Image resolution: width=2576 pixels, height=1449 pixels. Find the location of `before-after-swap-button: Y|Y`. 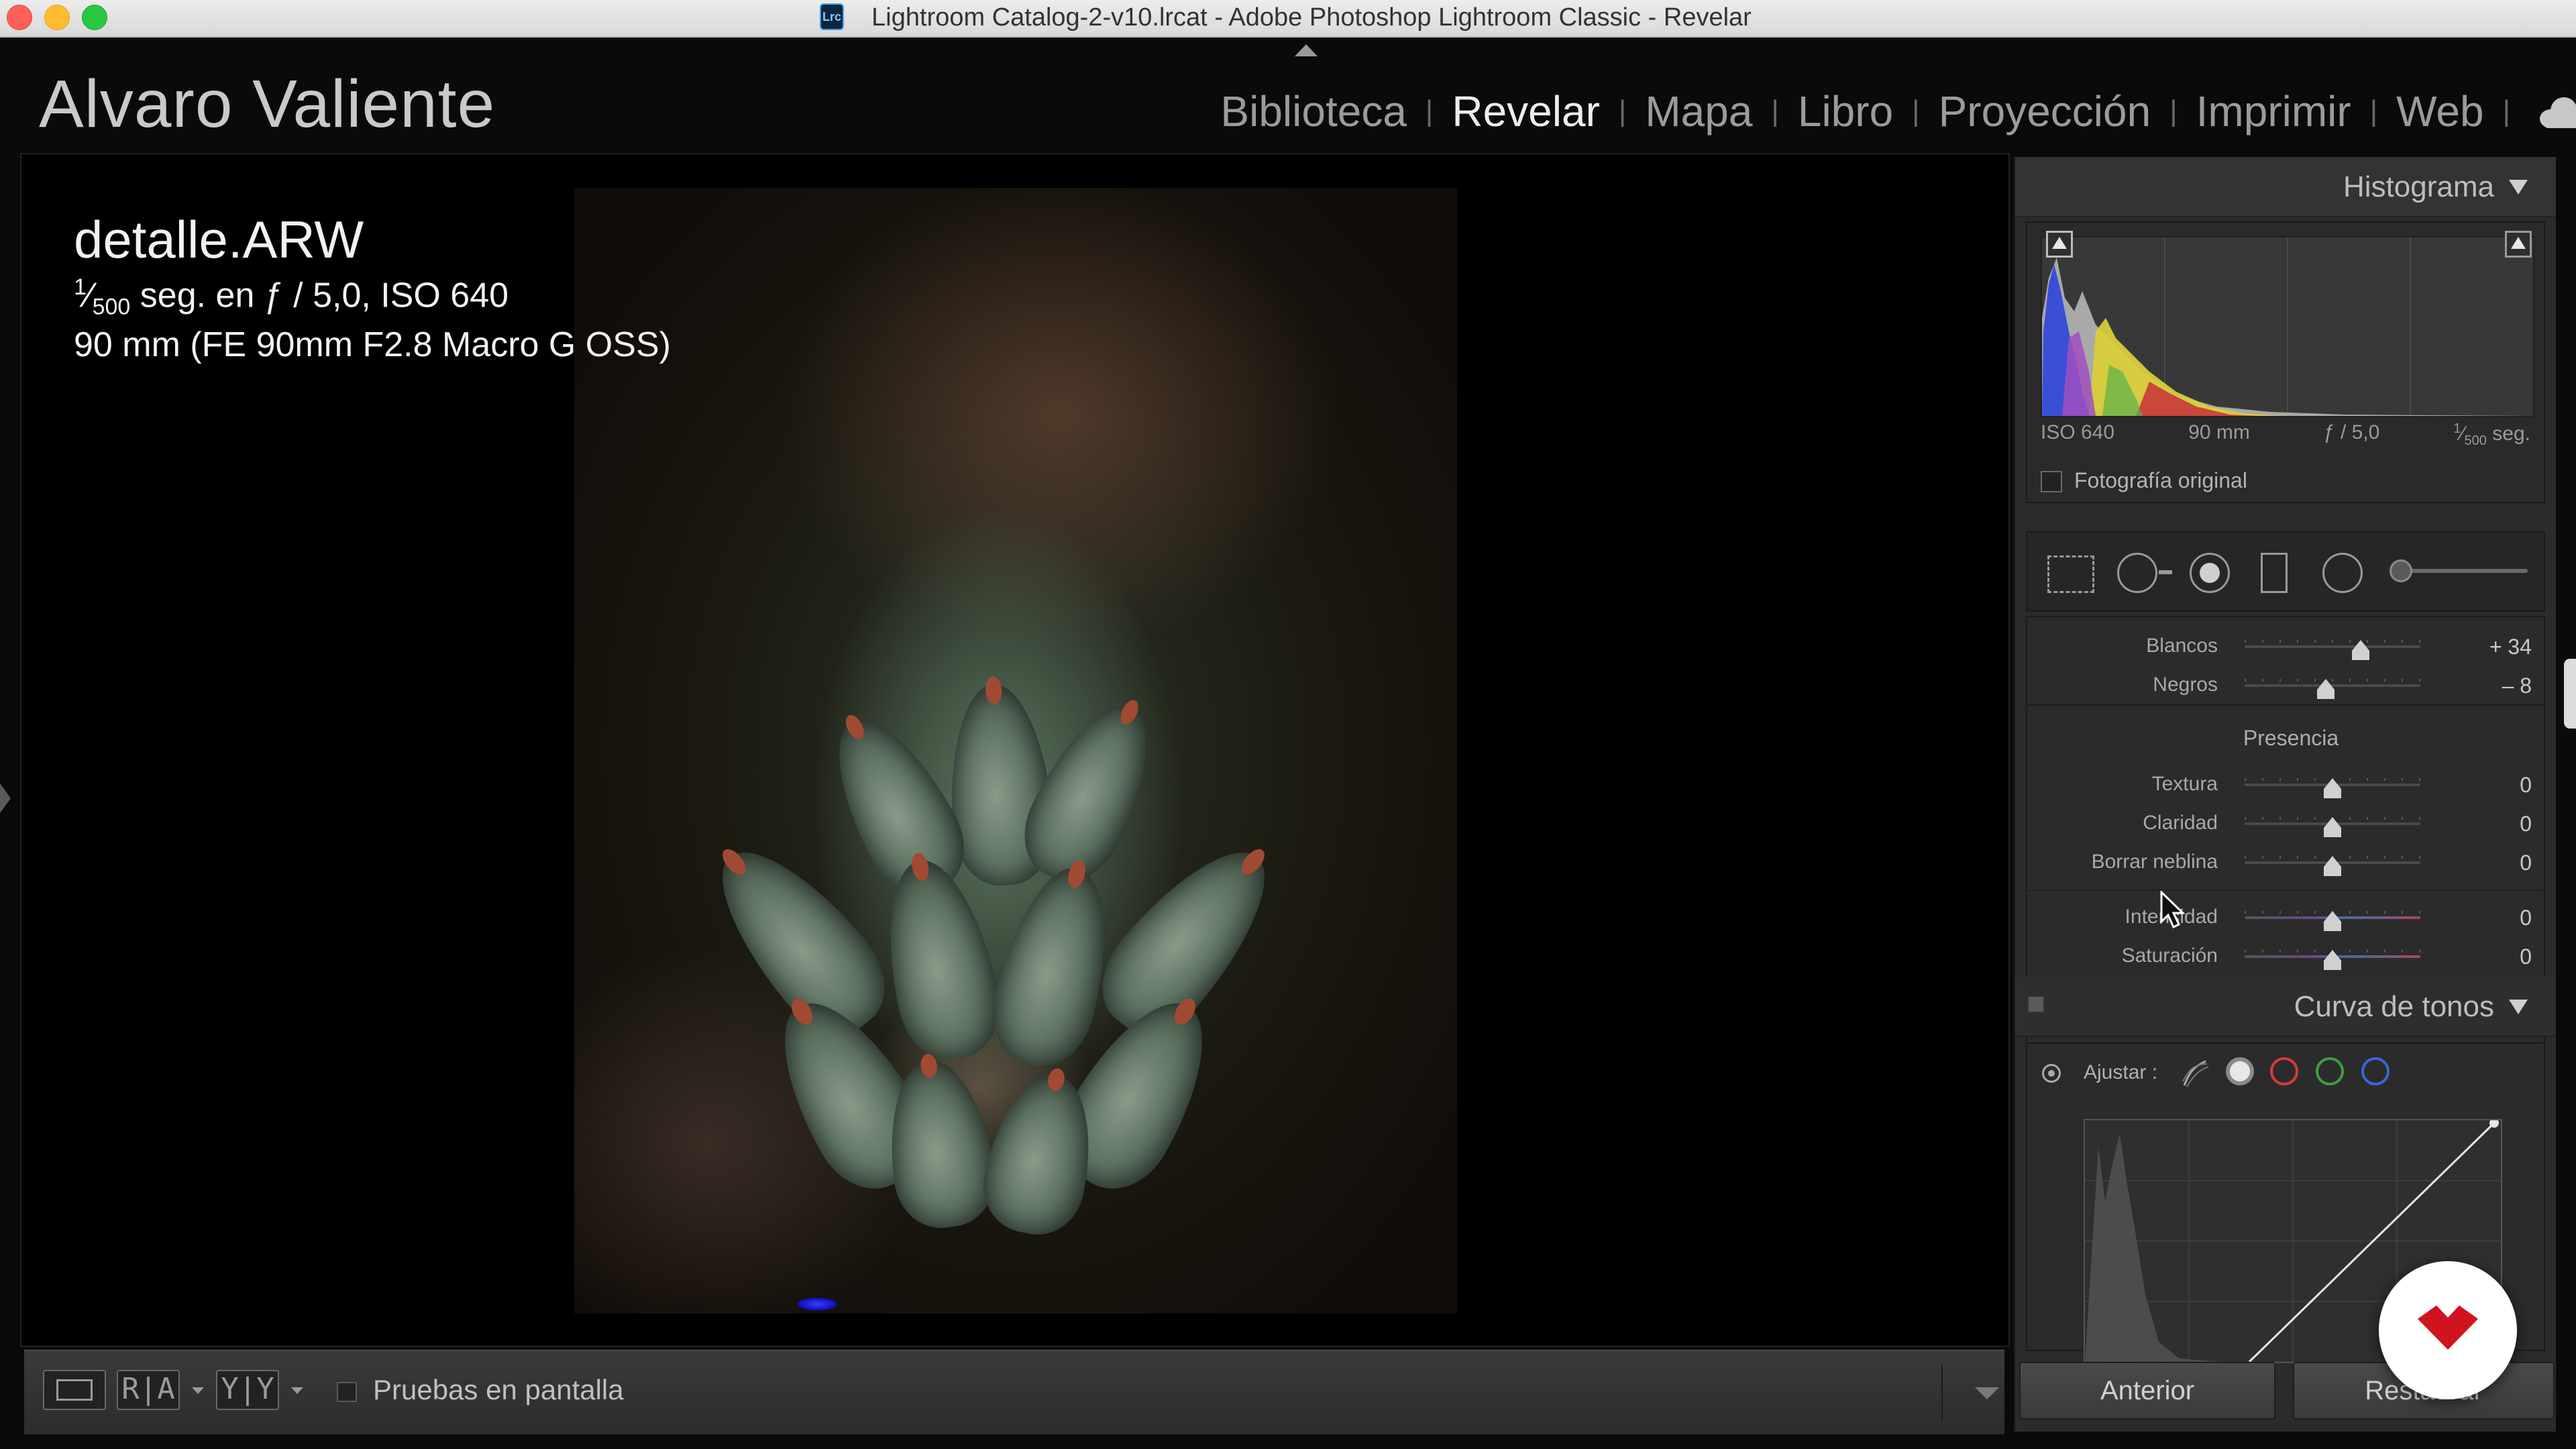

before-after-swap-button: Y|Y is located at coordinates (247, 1390).